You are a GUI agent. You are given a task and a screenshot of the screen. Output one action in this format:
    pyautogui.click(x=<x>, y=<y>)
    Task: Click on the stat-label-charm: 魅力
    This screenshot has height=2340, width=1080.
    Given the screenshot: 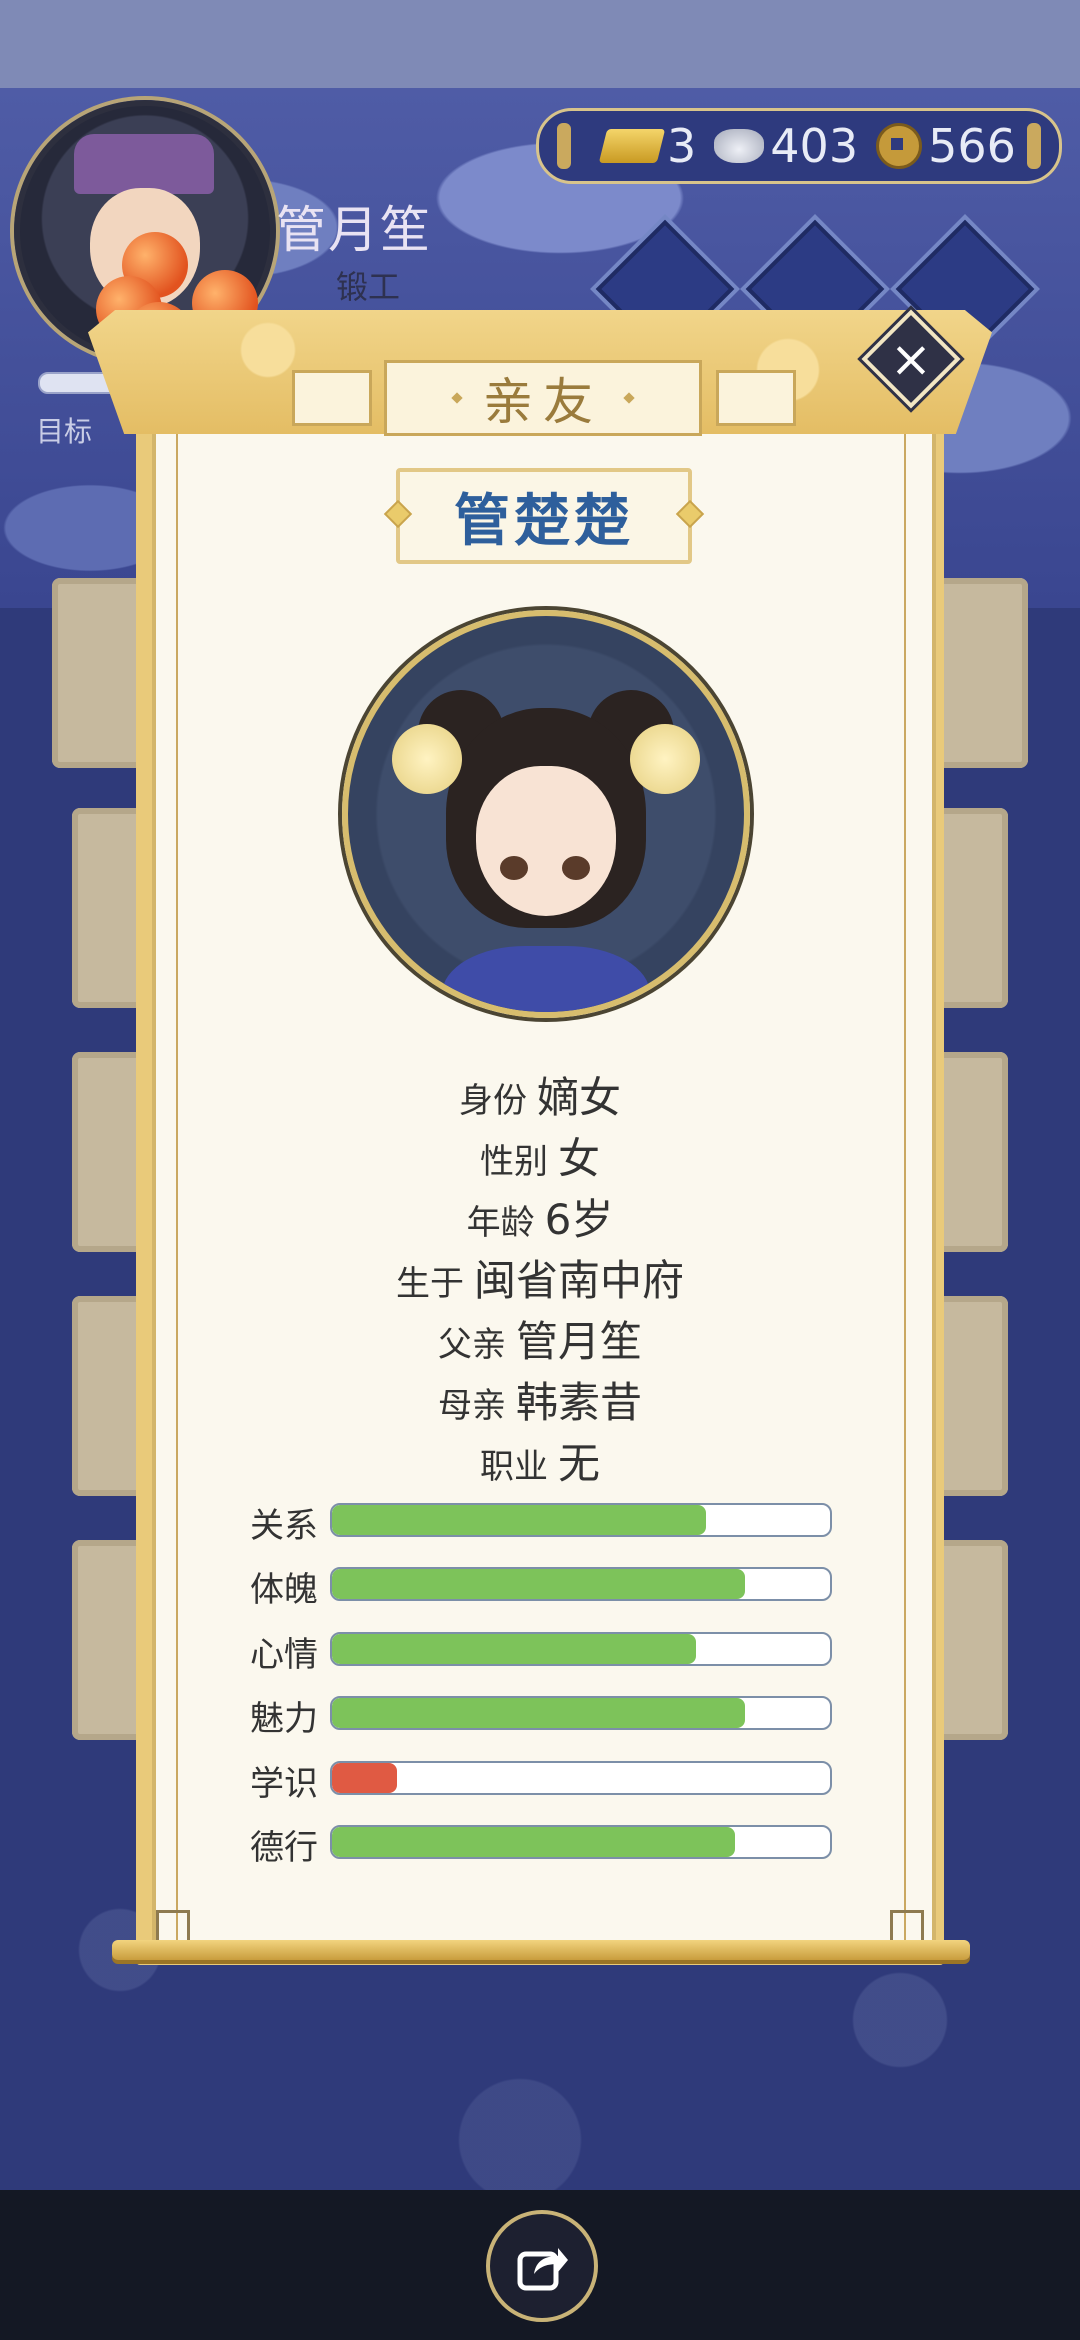 What is the action you would take?
    pyautogui.click(x=284, y=1719)
    